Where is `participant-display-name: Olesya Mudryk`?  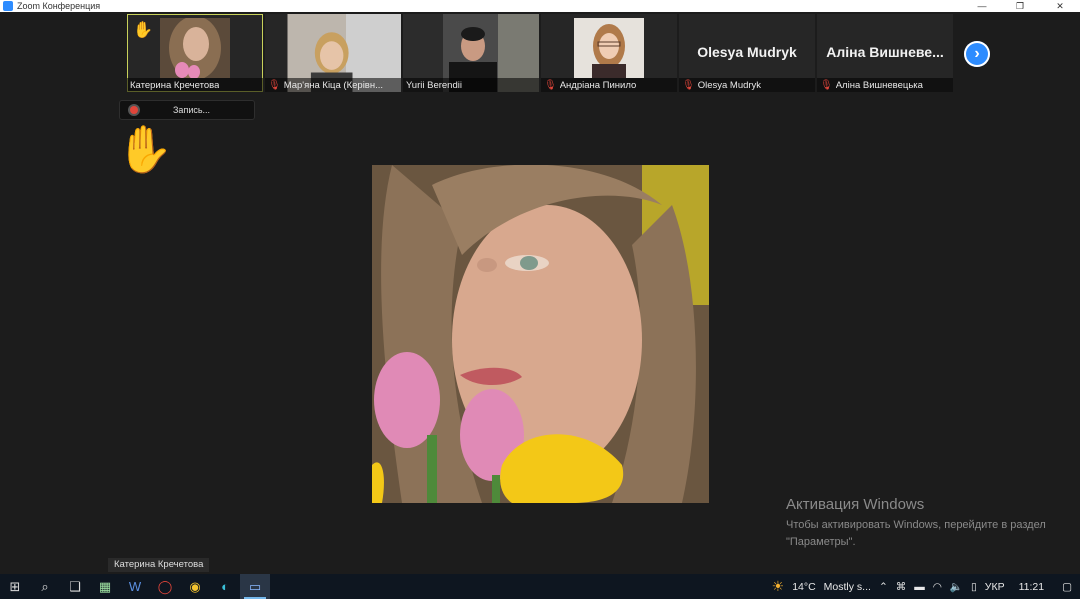 participant-display-name: Olesya Mudryk is located at coordinates (747, 52).